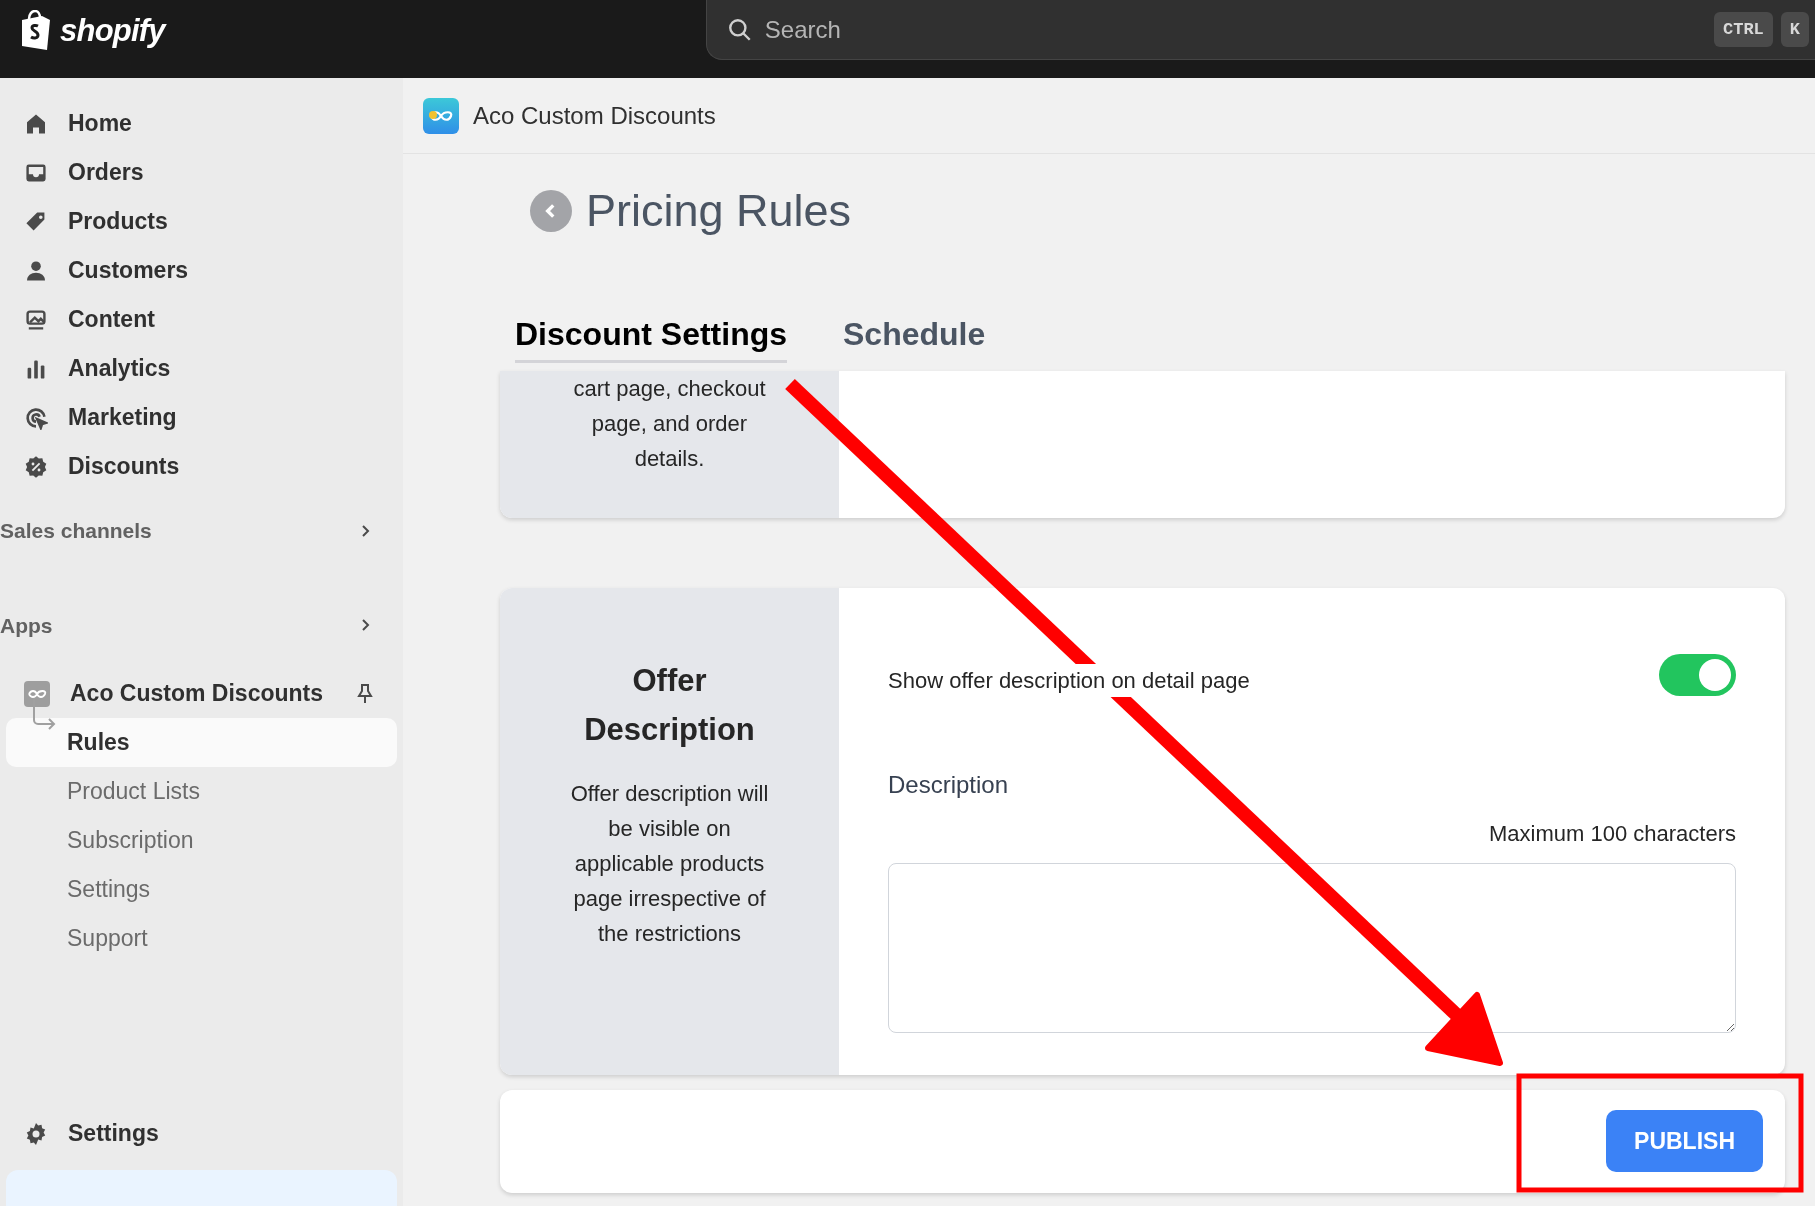  Describe the element at coordinates (669, 423) in the screenshot. I see `section-description: cart page, checkout page, and order details.` at that location.